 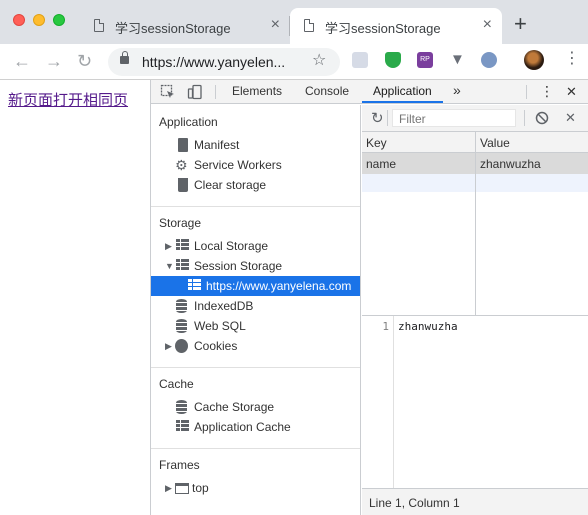 What do you see at coordinates (99, 25) in the screenshot?
I see `page-icon` at bounding box center [99, 25].